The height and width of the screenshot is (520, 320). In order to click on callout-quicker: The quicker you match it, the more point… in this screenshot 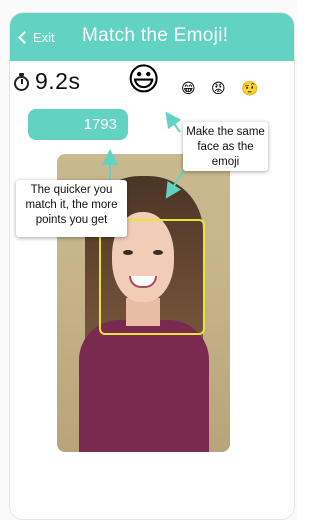, I will do `click(71, 208)`.